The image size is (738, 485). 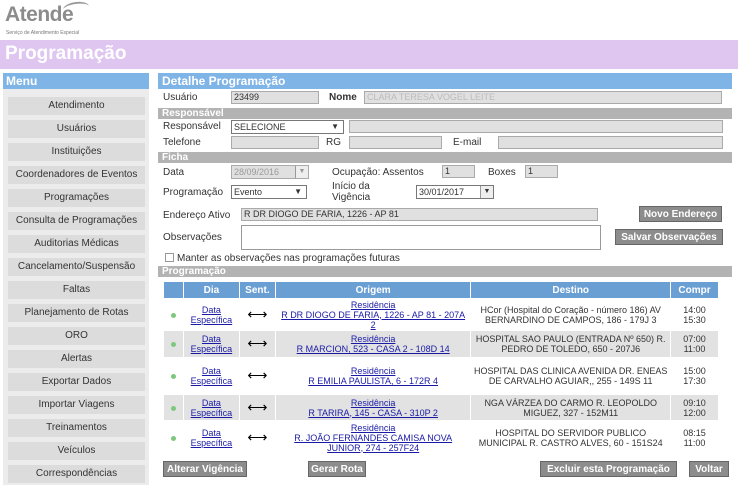 What do you see at coordinates (333, 142) in the screenshot?
I see `rg-label: RG` at bounding box center [333, 142].